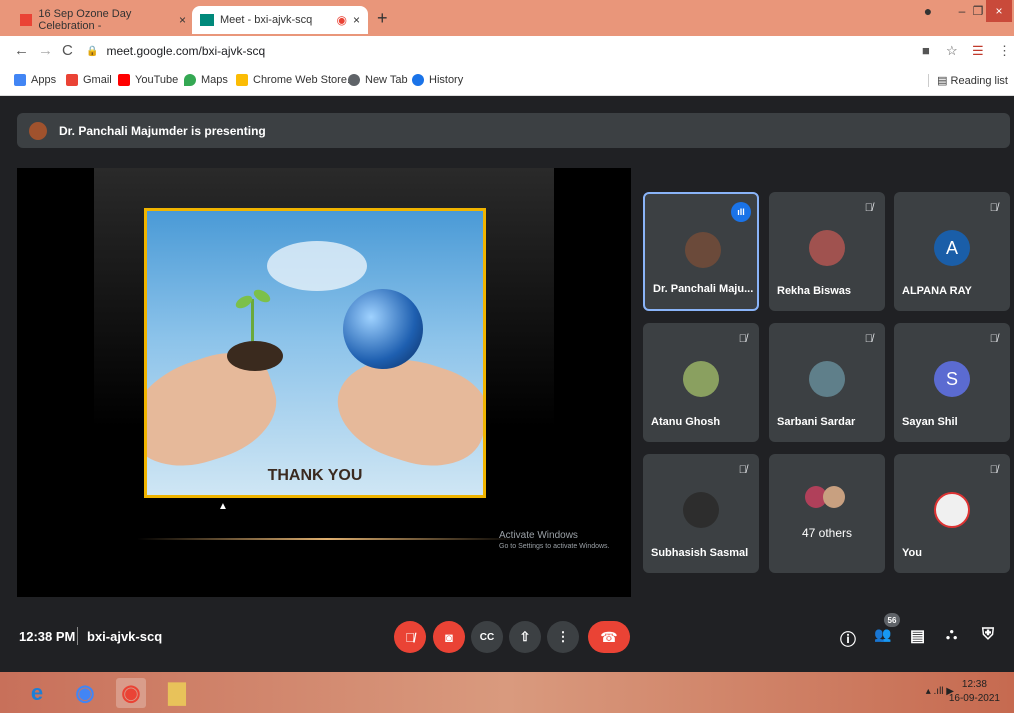  Describe the element at coordinates (190, 80) in the screenshot. I see `maps-icon` at that location.